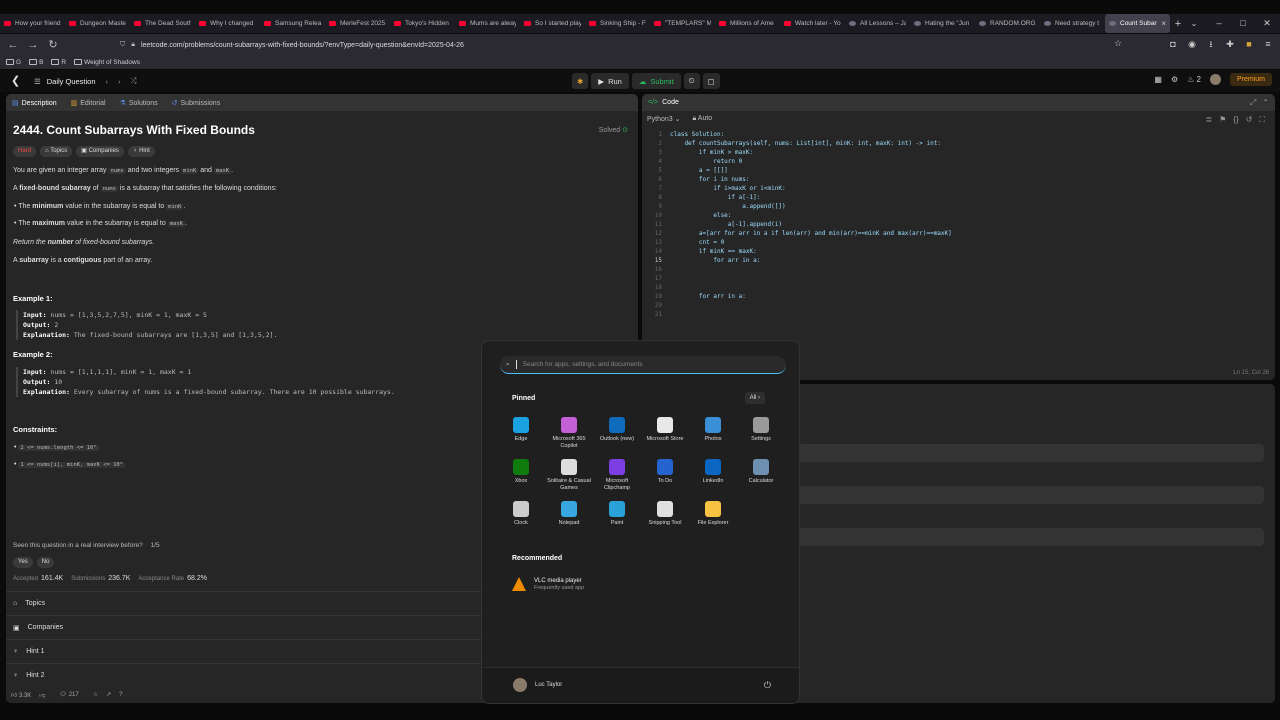 This screenshot has width=1280, height=720. I want to click on pinned-app: Microsoft Store, so click(665, 430).